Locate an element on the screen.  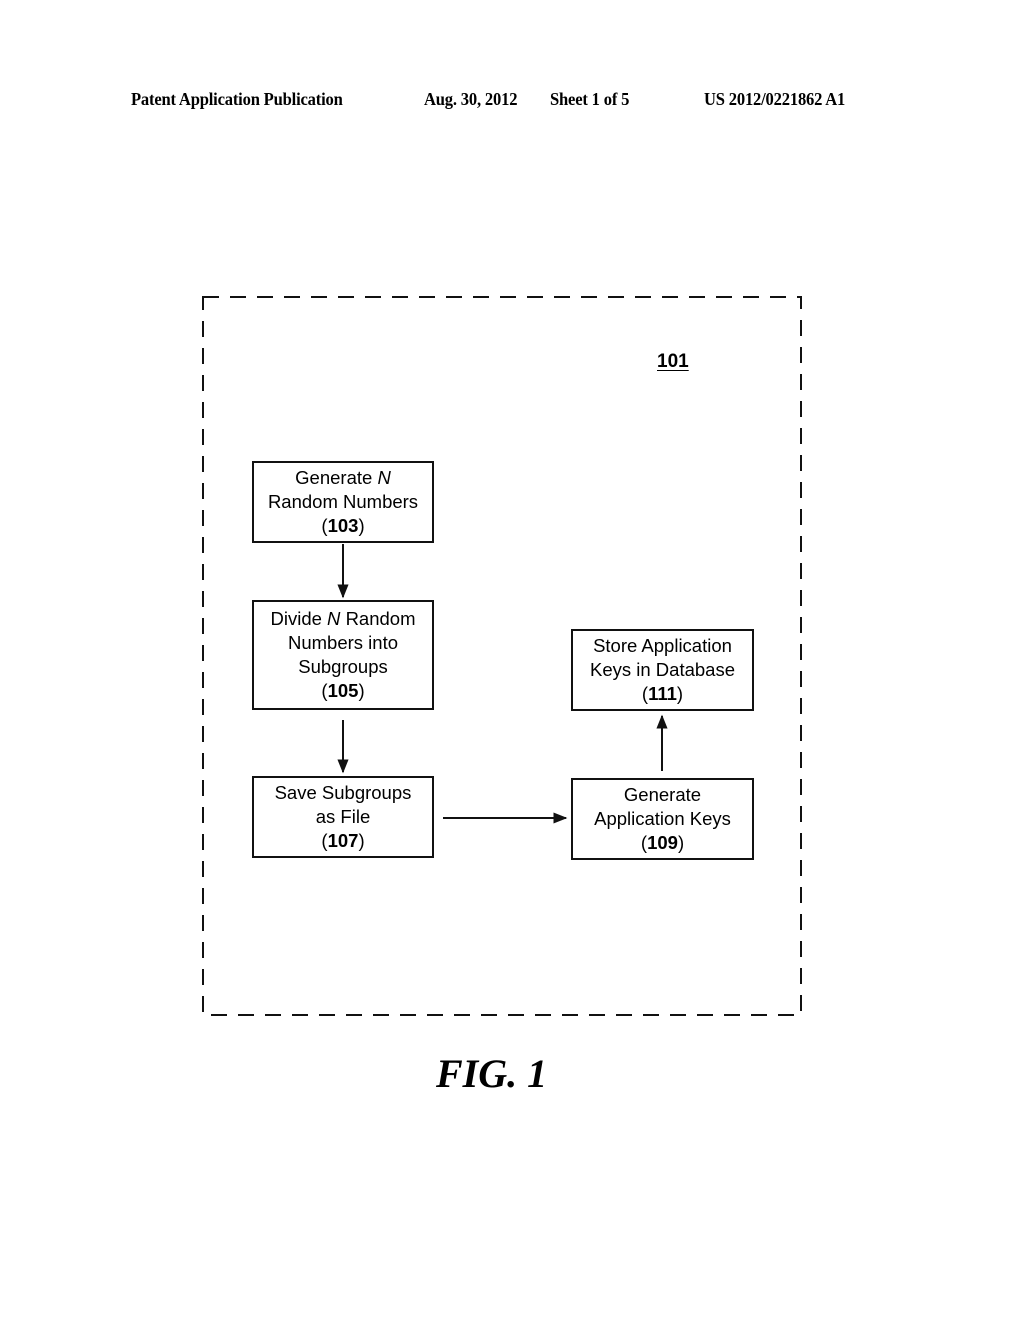
box-line: Application Keys is located at coordinates (662, 818).